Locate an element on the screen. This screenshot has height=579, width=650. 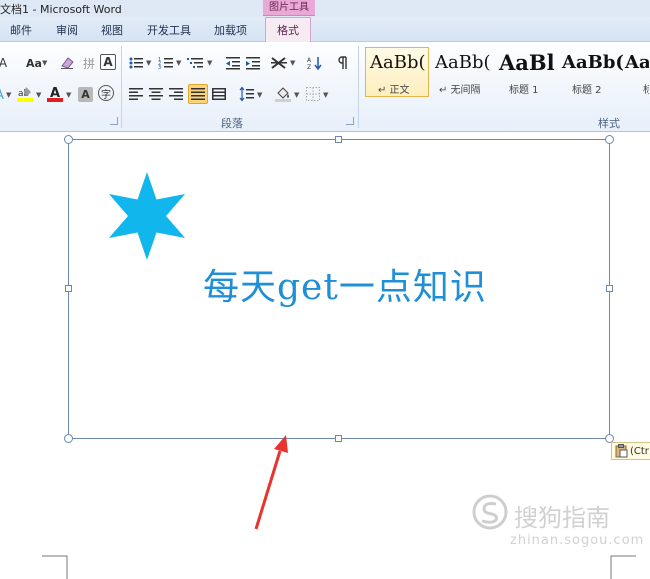
watermark: 搜狗指南 zhinan.sogou.com is located at coordinates (557, 521).